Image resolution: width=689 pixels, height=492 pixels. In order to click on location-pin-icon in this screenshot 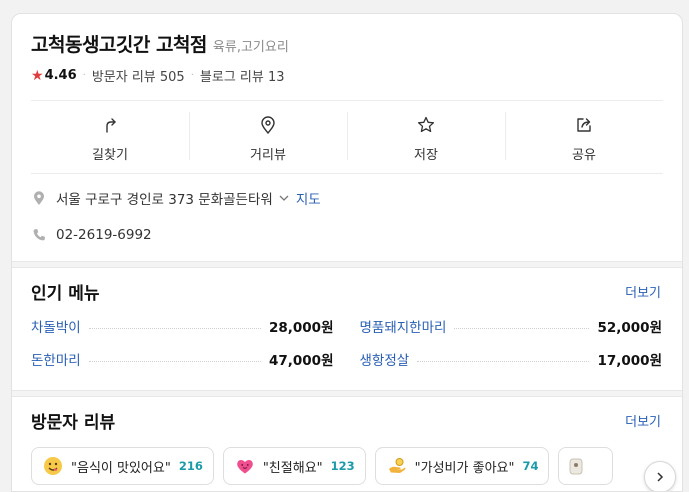, I will do `click(268, 125)`.